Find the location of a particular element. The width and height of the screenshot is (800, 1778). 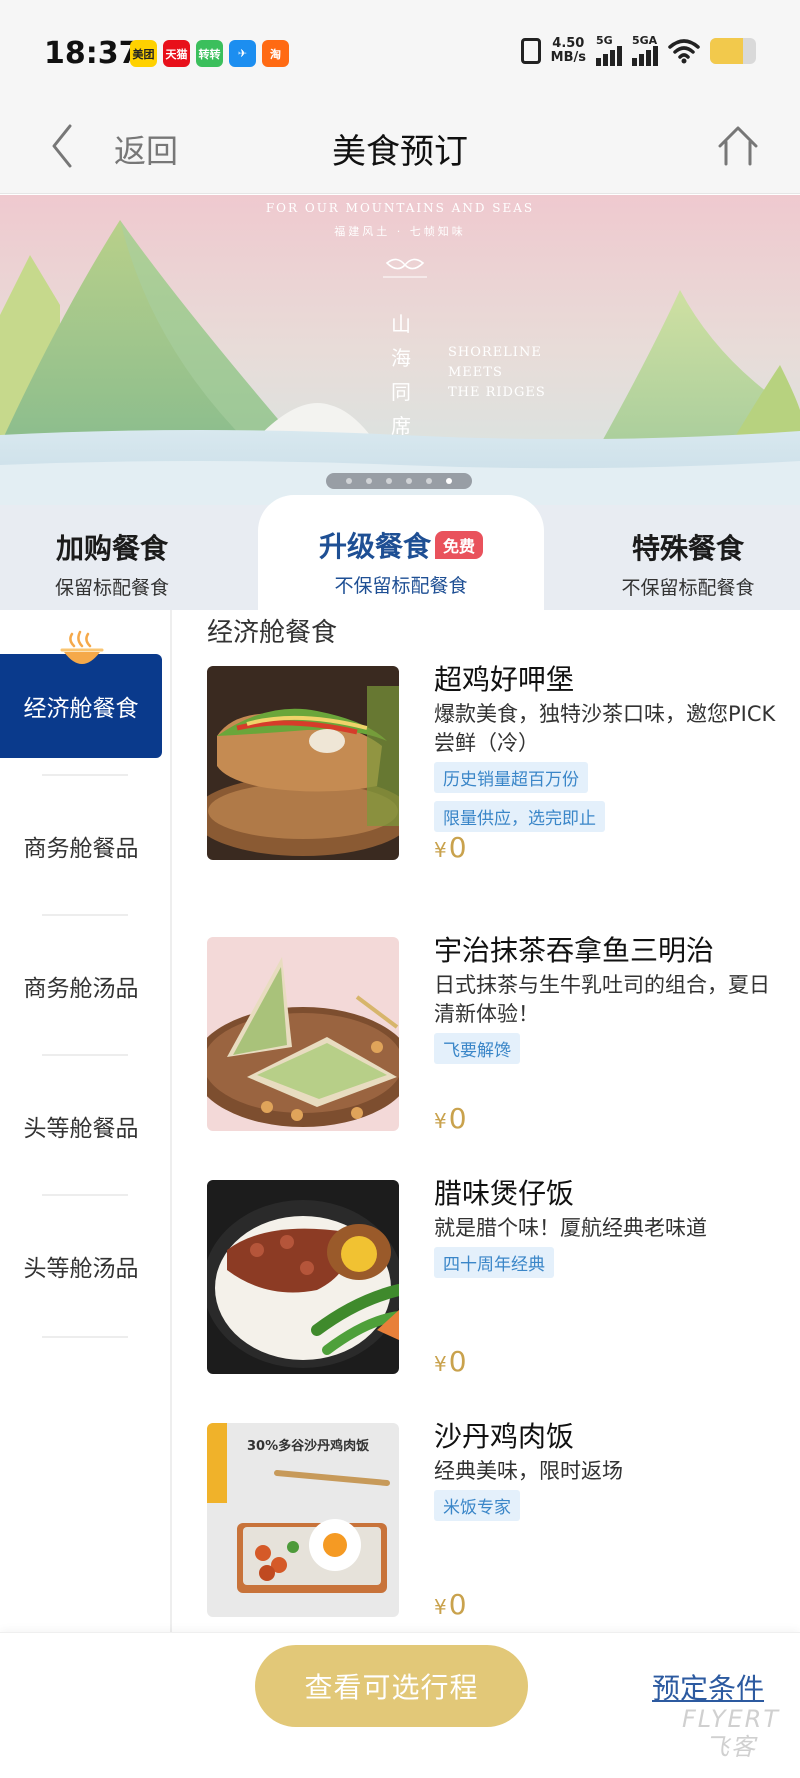

free-badge: 免费 is located at coordinates (459, 545).